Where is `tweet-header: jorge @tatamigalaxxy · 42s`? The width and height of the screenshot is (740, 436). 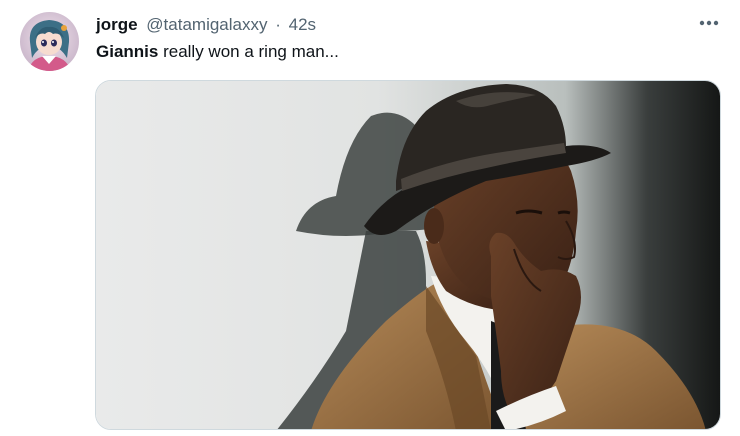
tweet-header: jorge @tatamigalaxxy · 42s is located at coordinates (206, 25).